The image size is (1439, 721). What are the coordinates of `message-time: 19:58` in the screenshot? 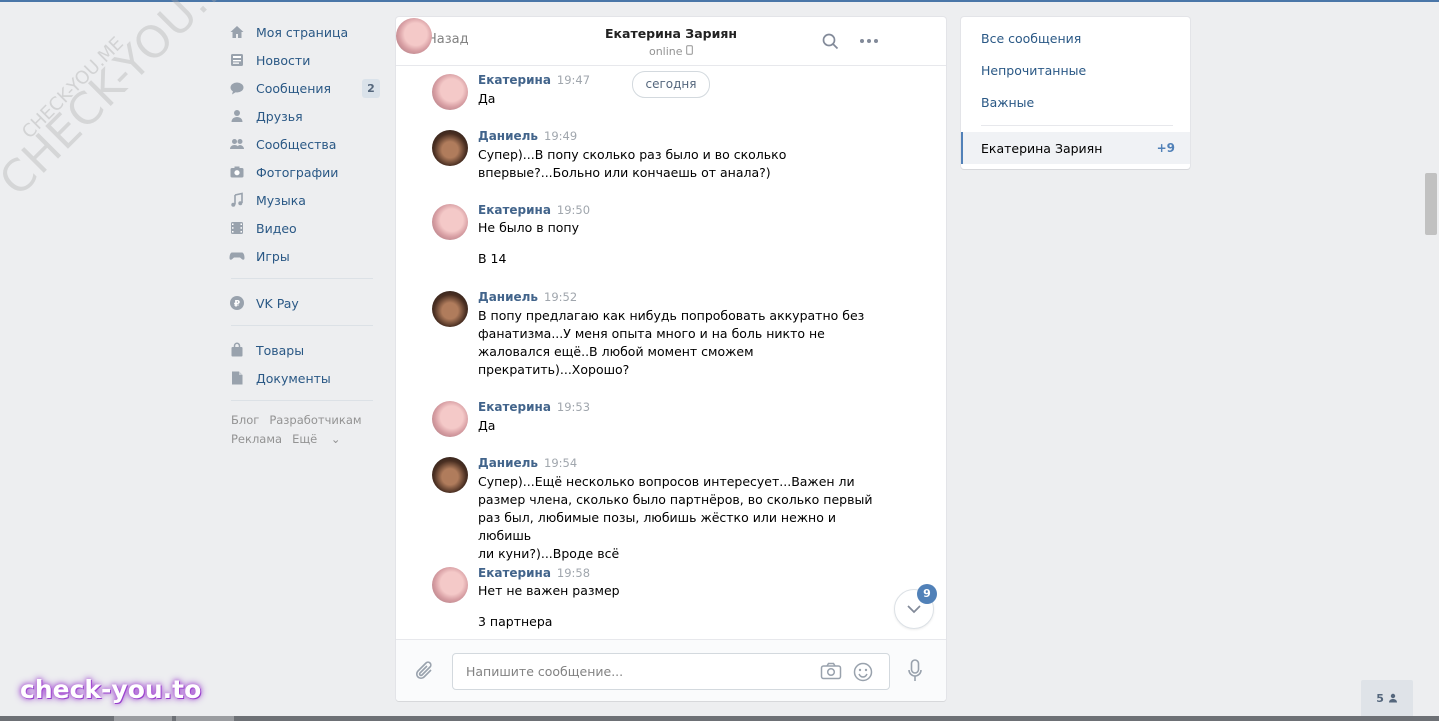 It's located at (573, 573).